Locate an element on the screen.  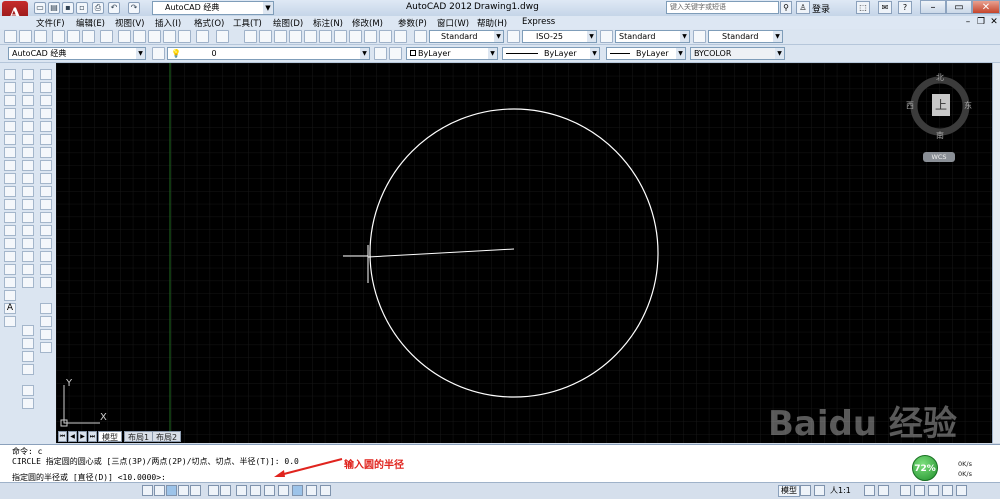
plotstyle-select: BYCOLOR ▼ is located at coordinates (737, 53).